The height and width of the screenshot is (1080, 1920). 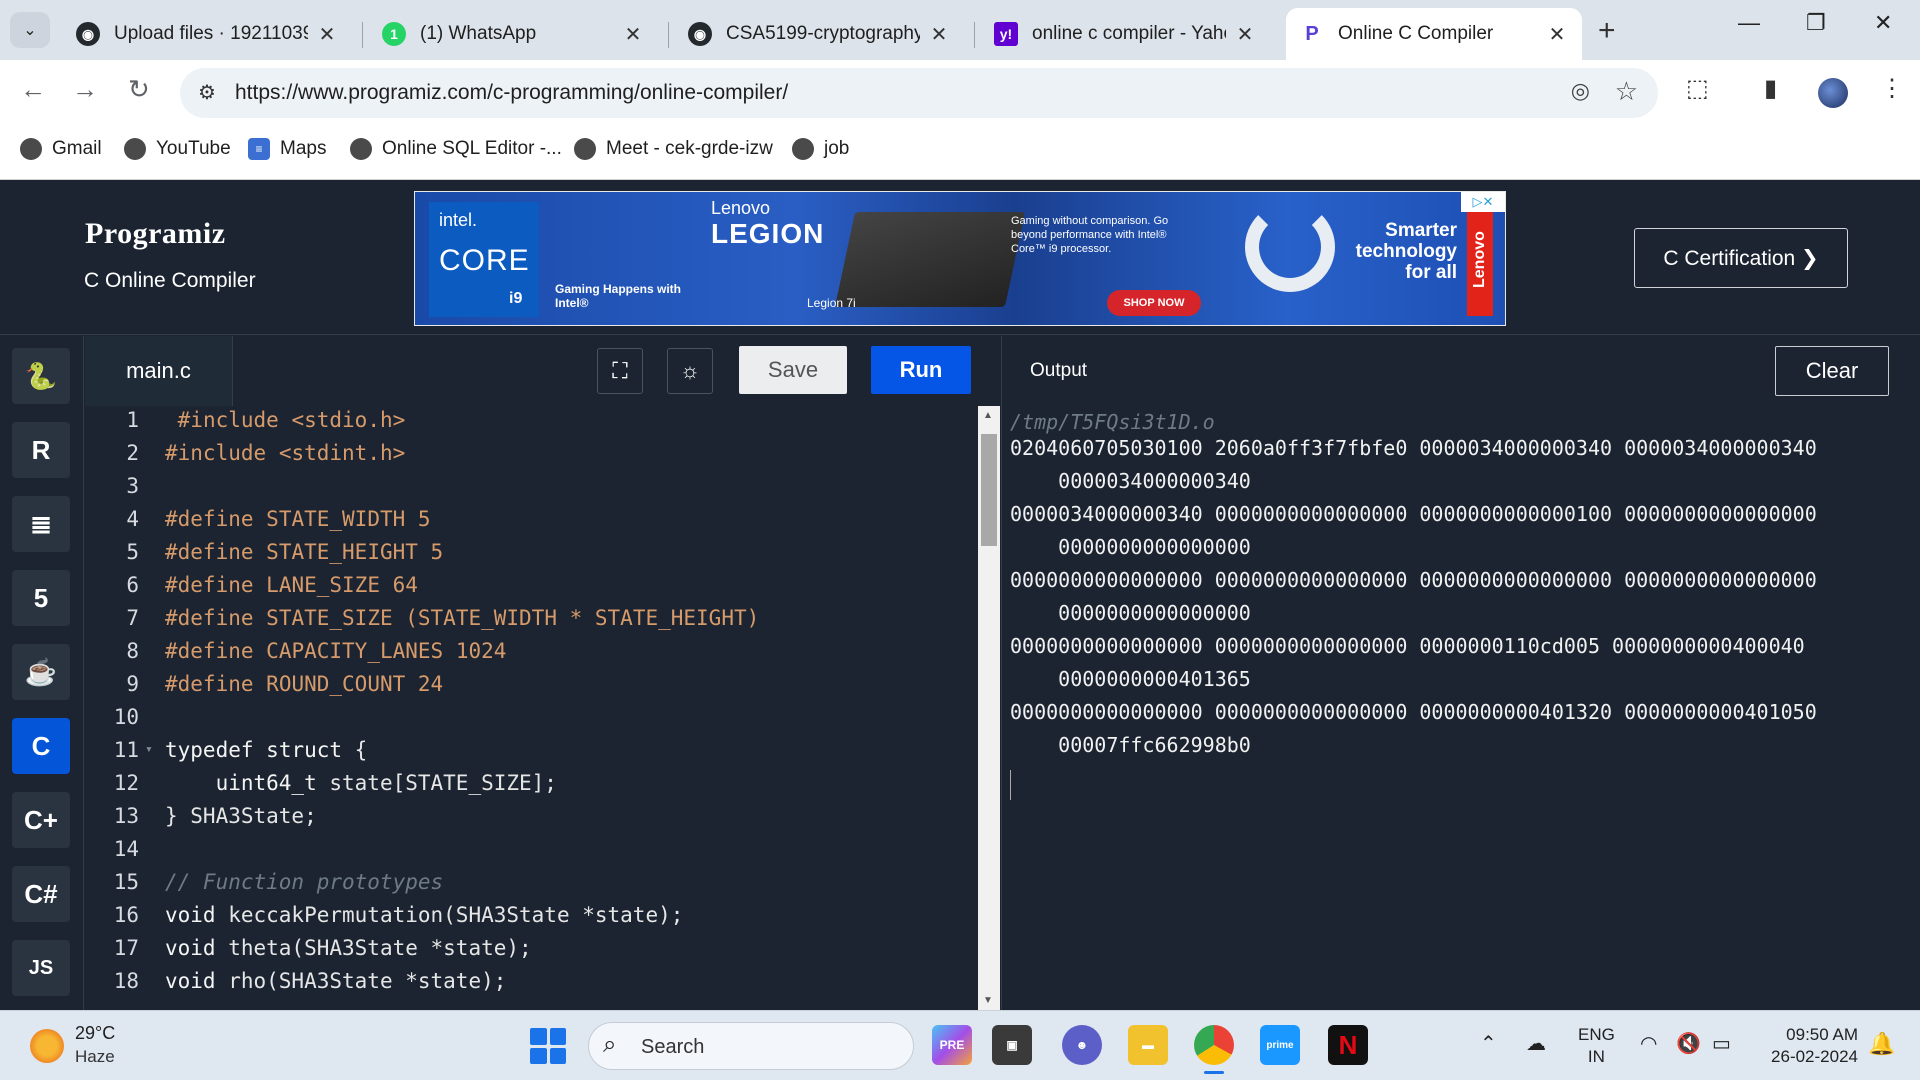 What do you see at coordinates (1883, 23) in the screenshot?
I see `close-window-icon: ✕` at bounding box center [1883, 23].